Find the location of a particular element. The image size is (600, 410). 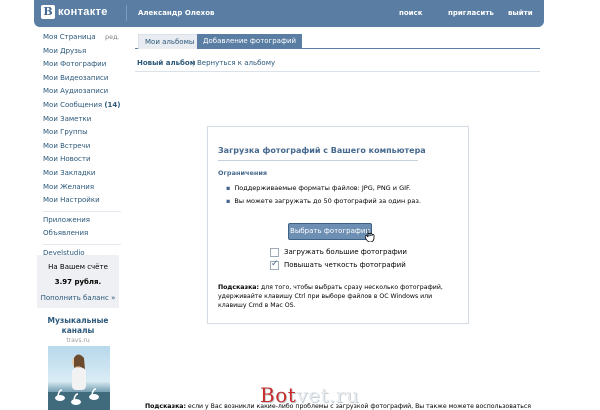

ad-photo-icon is located at coordinates (79, 382).